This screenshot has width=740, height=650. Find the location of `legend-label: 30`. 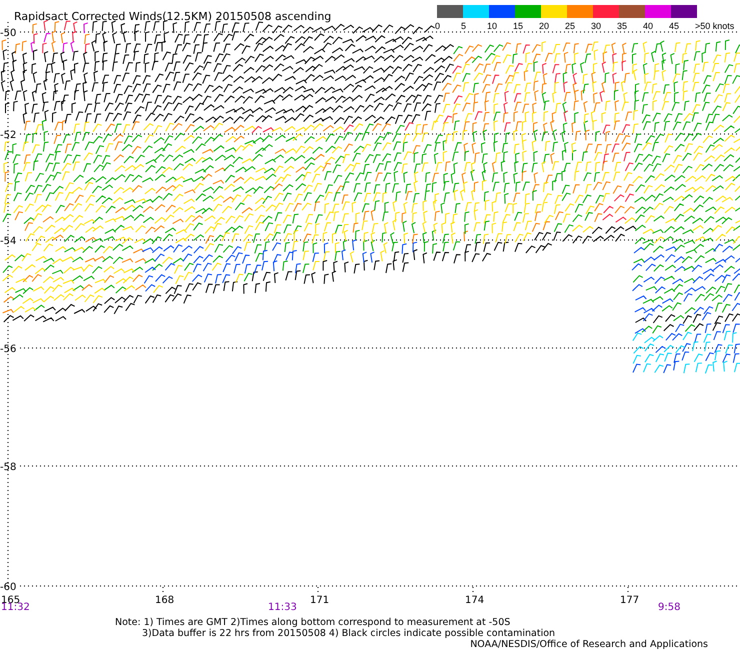

legend-label: 30 is located at coordinates (596, 26).